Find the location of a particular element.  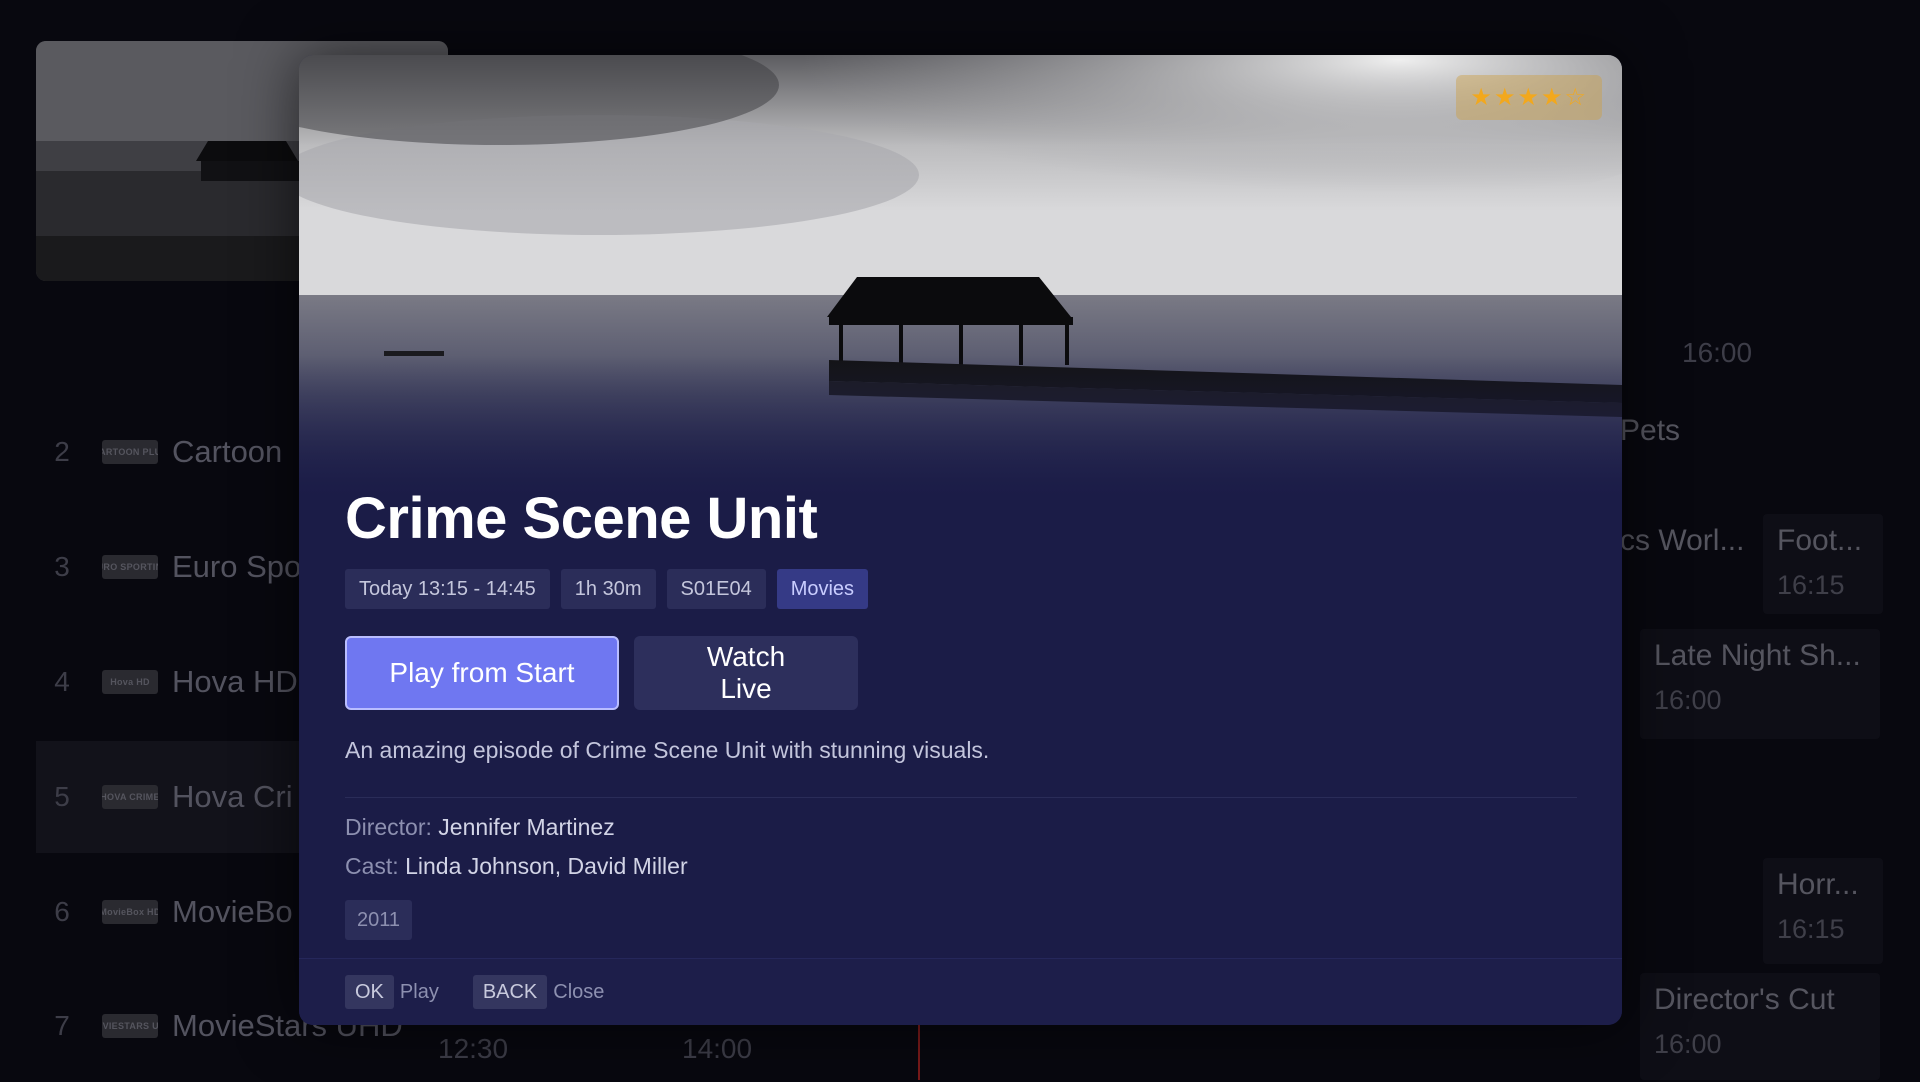

key-hints-footer: OK Play BACK Close is located at coordinates (960, 991).